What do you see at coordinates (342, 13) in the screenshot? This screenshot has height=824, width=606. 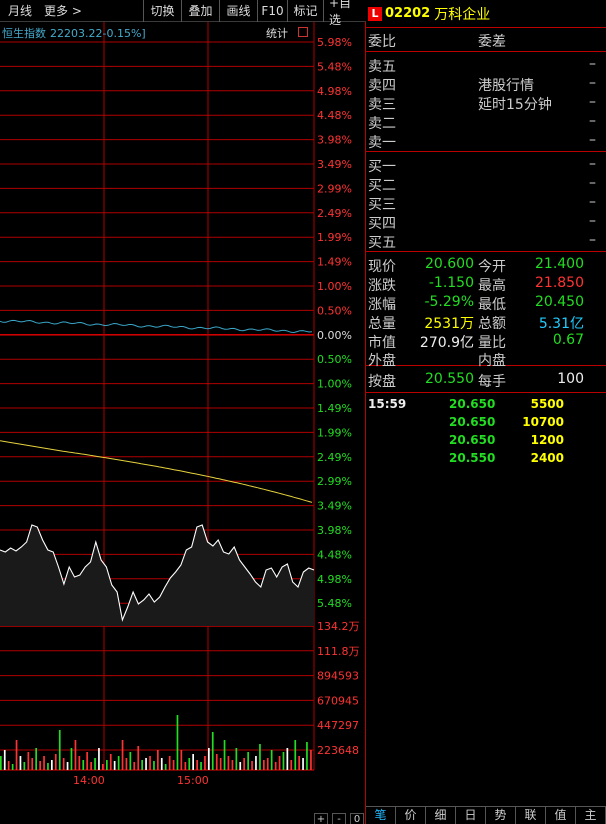 I see `add-watchlist-button: +自选` at bounding box center [342, 13].